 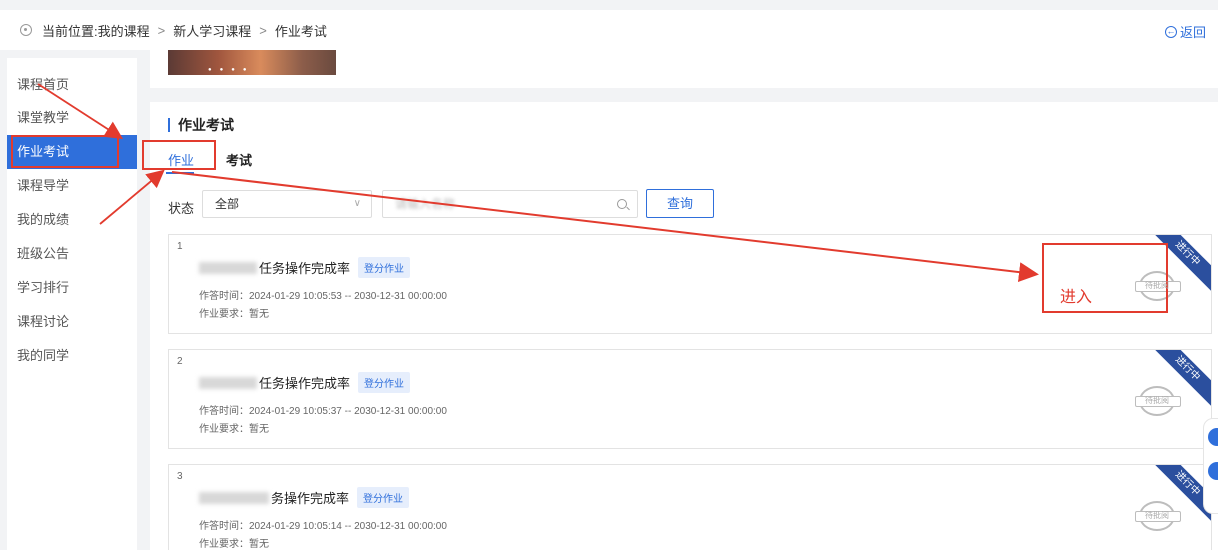 I want to click on sidebar-item-discussion: 课程讨论, so click(x=72, y=322).